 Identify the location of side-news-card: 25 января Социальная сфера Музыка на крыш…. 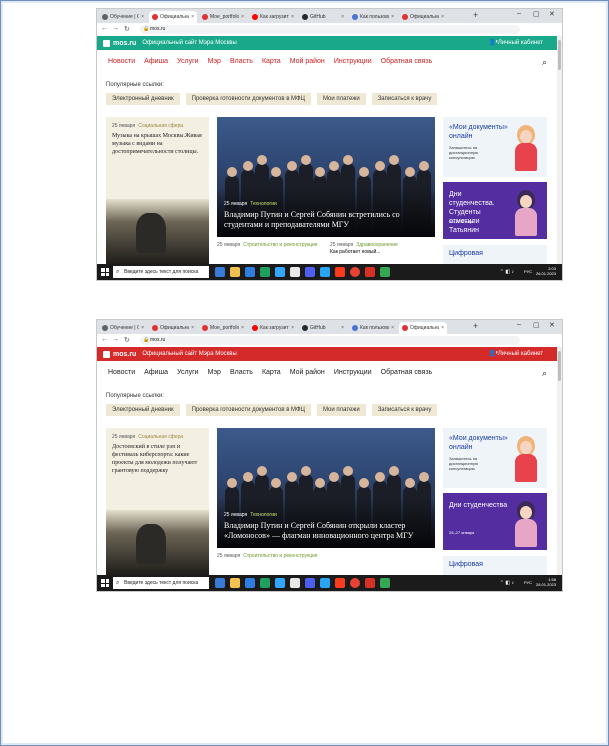
(157, 190).